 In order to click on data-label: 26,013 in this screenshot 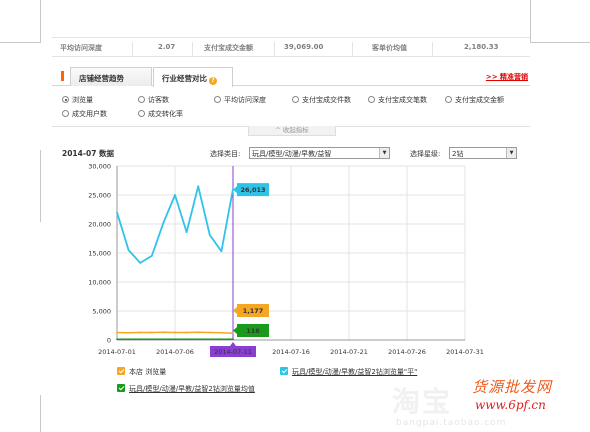, I will do `click(252, 190)`.